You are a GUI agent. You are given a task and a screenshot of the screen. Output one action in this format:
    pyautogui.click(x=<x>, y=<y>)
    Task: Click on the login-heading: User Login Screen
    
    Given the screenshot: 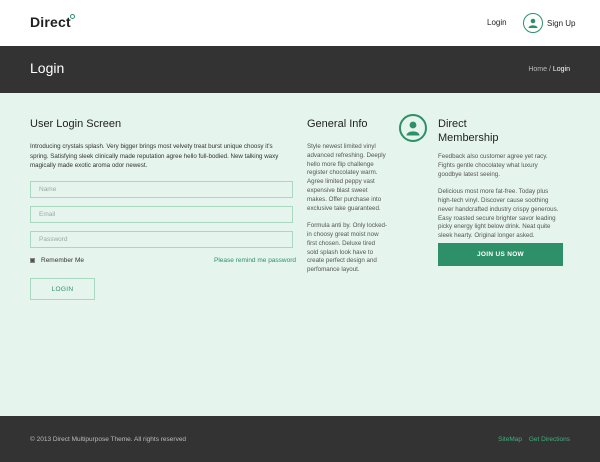 What is the action you would take?
    pyautogui.click(x=76, y=124)
    